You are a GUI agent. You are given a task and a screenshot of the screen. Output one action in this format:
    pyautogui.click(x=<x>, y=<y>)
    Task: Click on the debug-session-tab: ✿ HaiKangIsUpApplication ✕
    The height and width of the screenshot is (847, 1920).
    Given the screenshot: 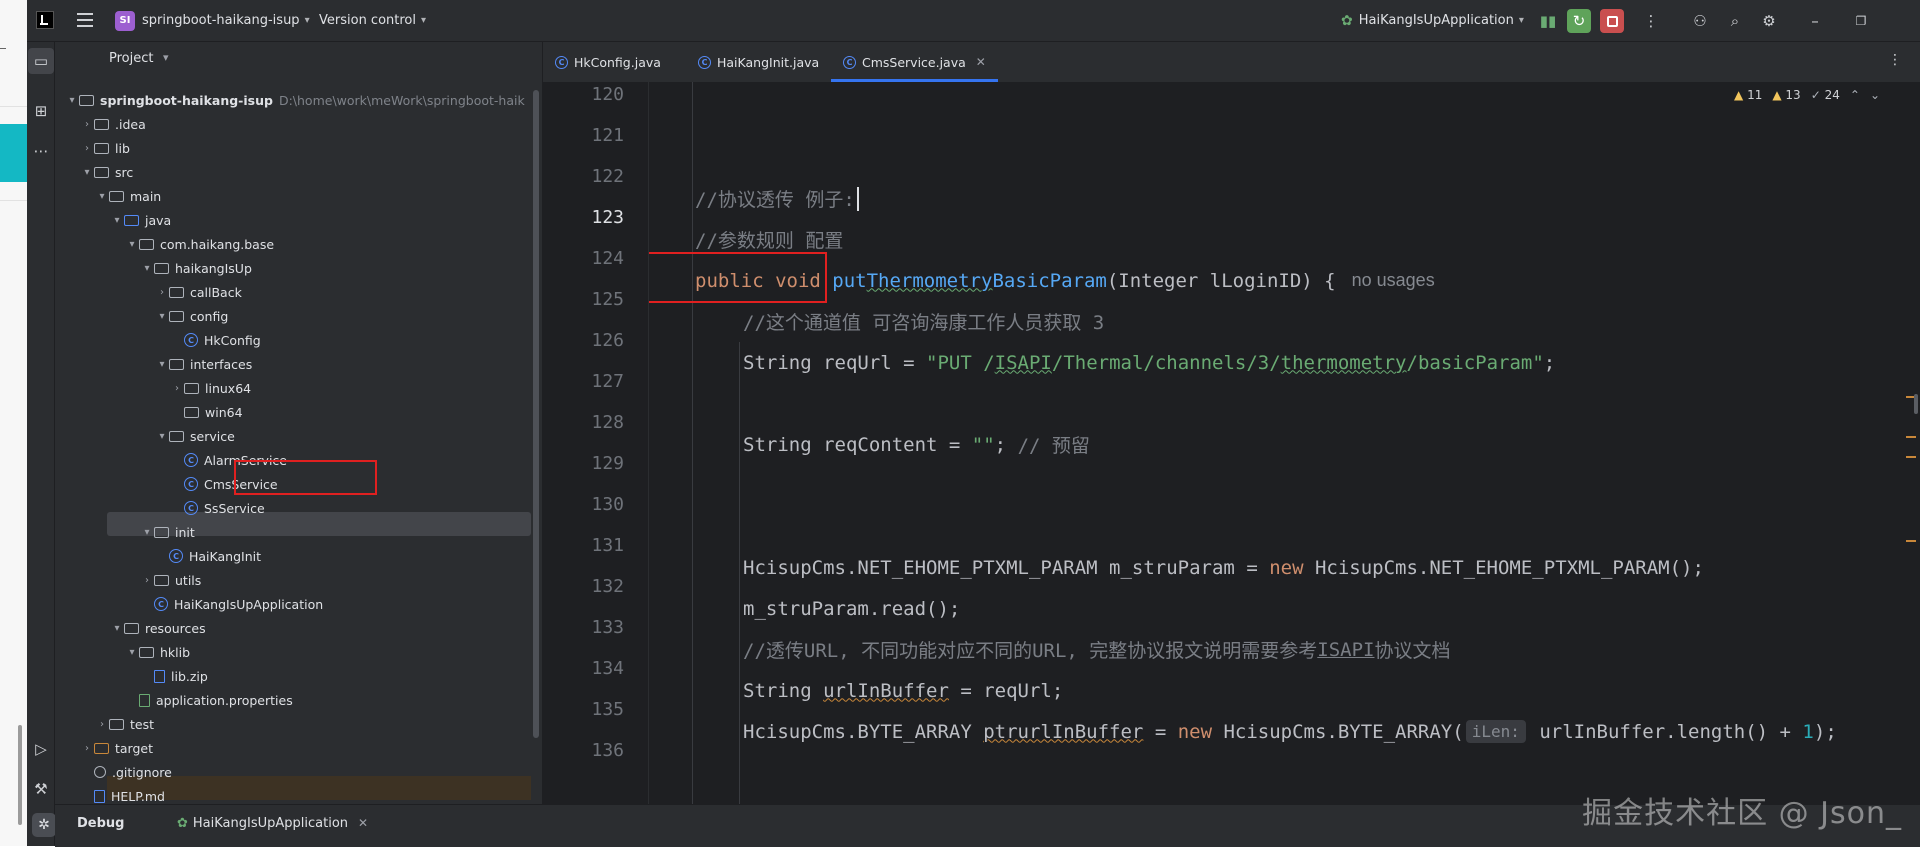 What is the action you would take?
    pyautogui.click(x=272, y=823)
    